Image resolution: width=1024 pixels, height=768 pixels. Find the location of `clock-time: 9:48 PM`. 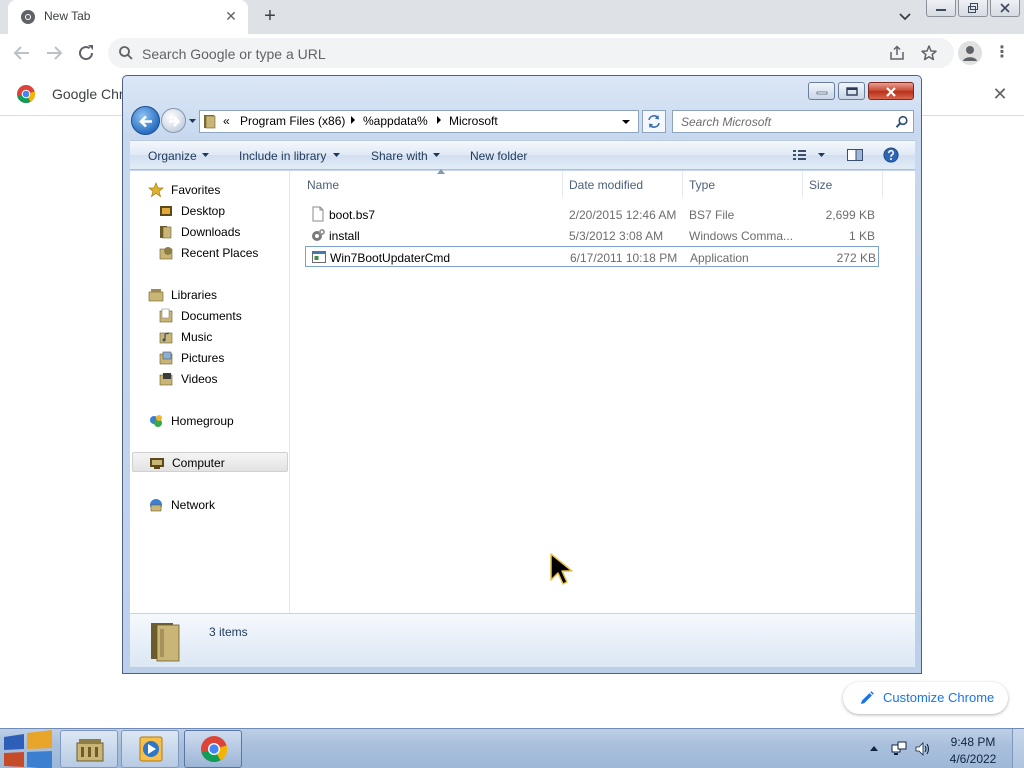

clock-time: 9:48 PM is located at coordinates (973, 742).